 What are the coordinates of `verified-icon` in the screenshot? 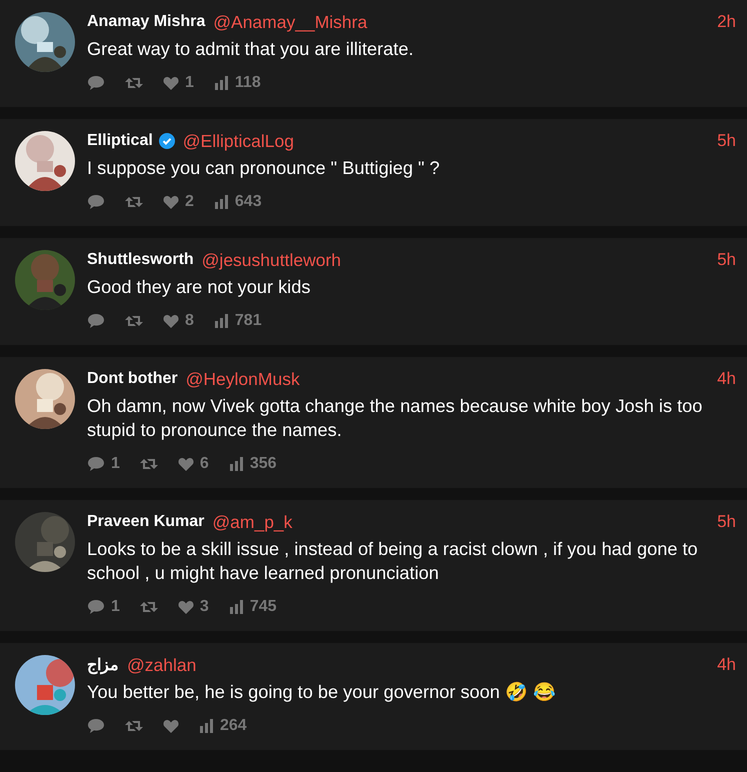 It's located at (166, 141).